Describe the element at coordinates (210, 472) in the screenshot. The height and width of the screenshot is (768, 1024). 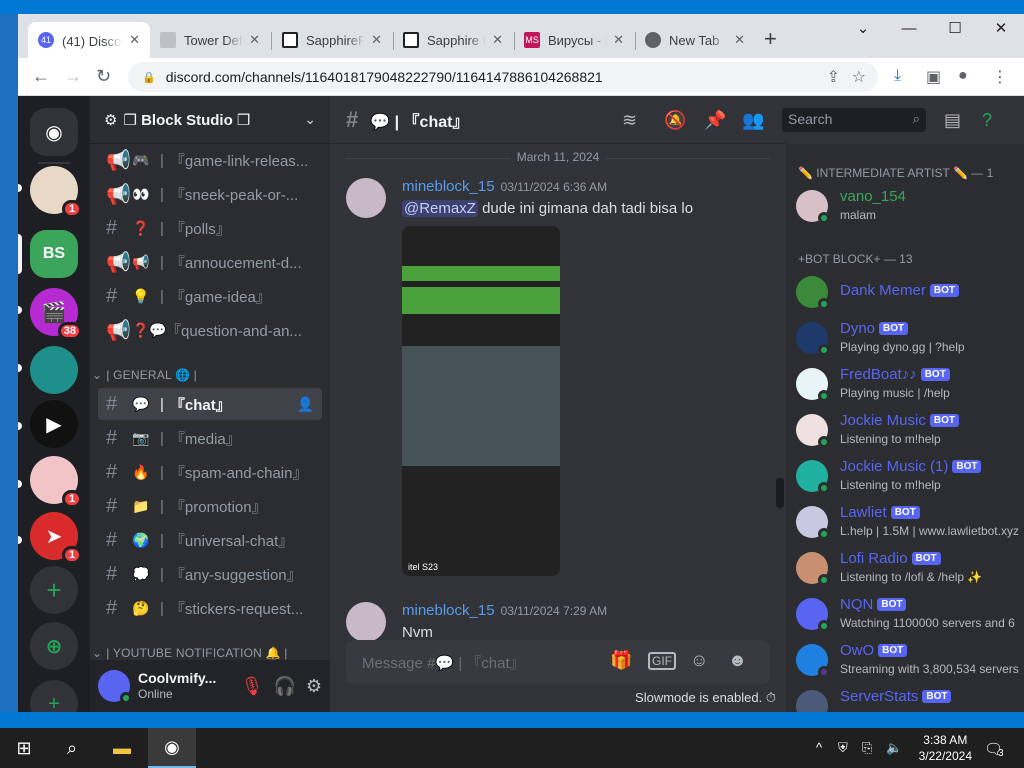
I see `channel-spam: # 🔥 | 『spam-and-chain』` at that location.